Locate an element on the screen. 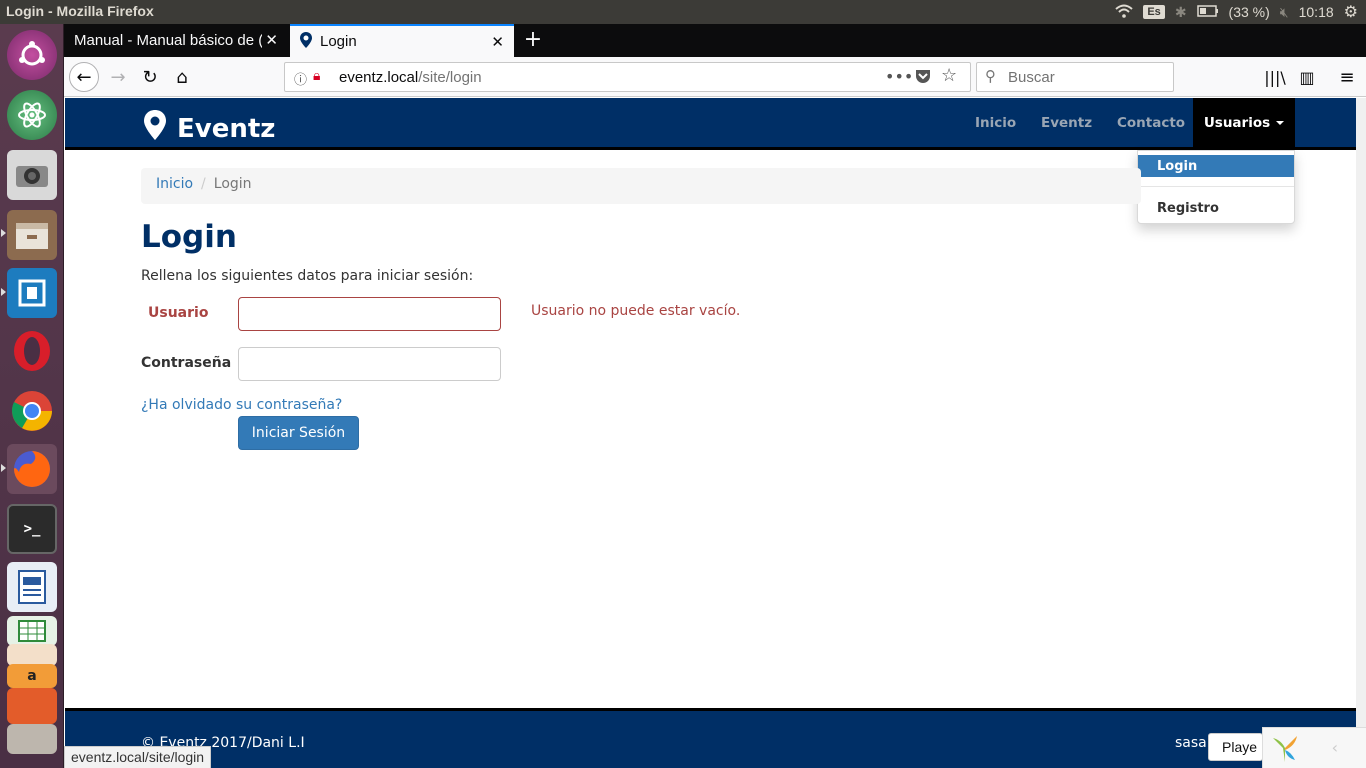 The image size is (1366, 768). terminal-icon: >_ is located at coordinates (32, 529).